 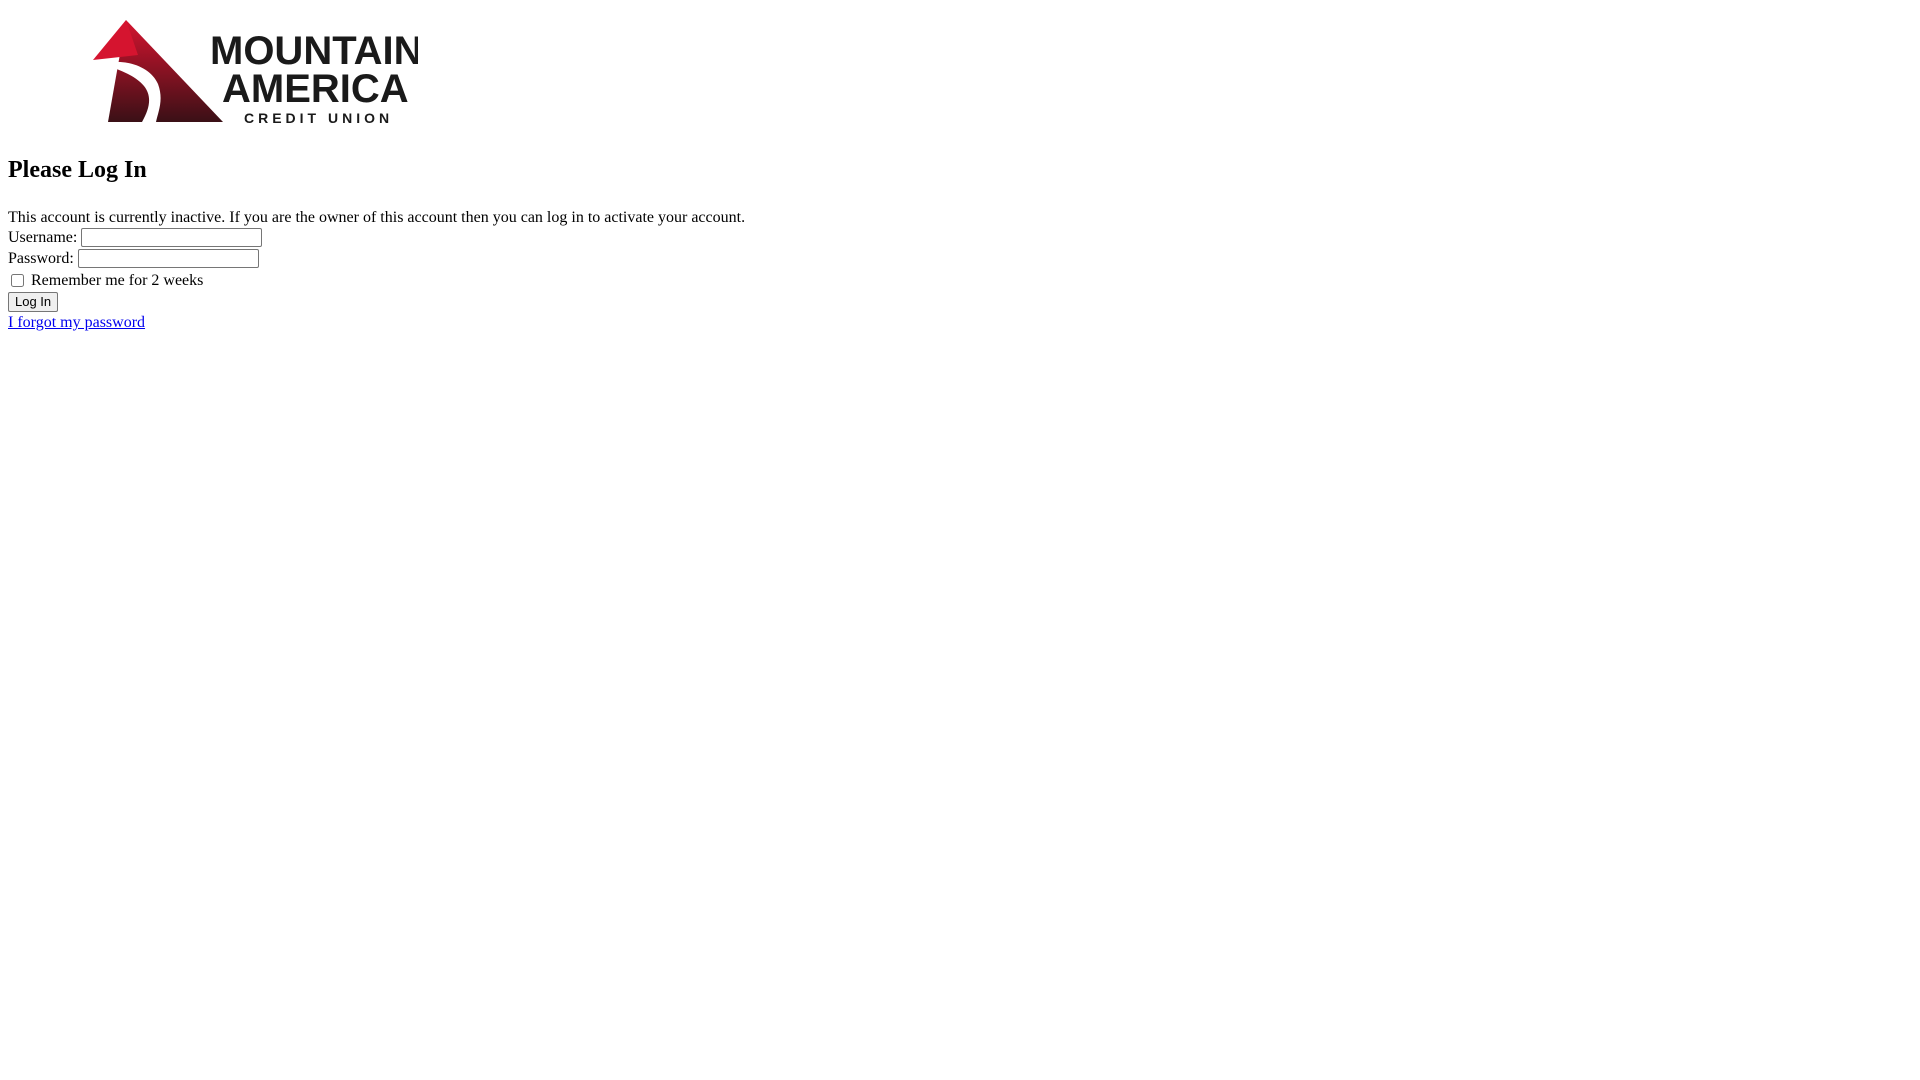 What do you see at coordinates (172, 237) in the screenshot?
I see `username-input` at bounding box center [172, 237].